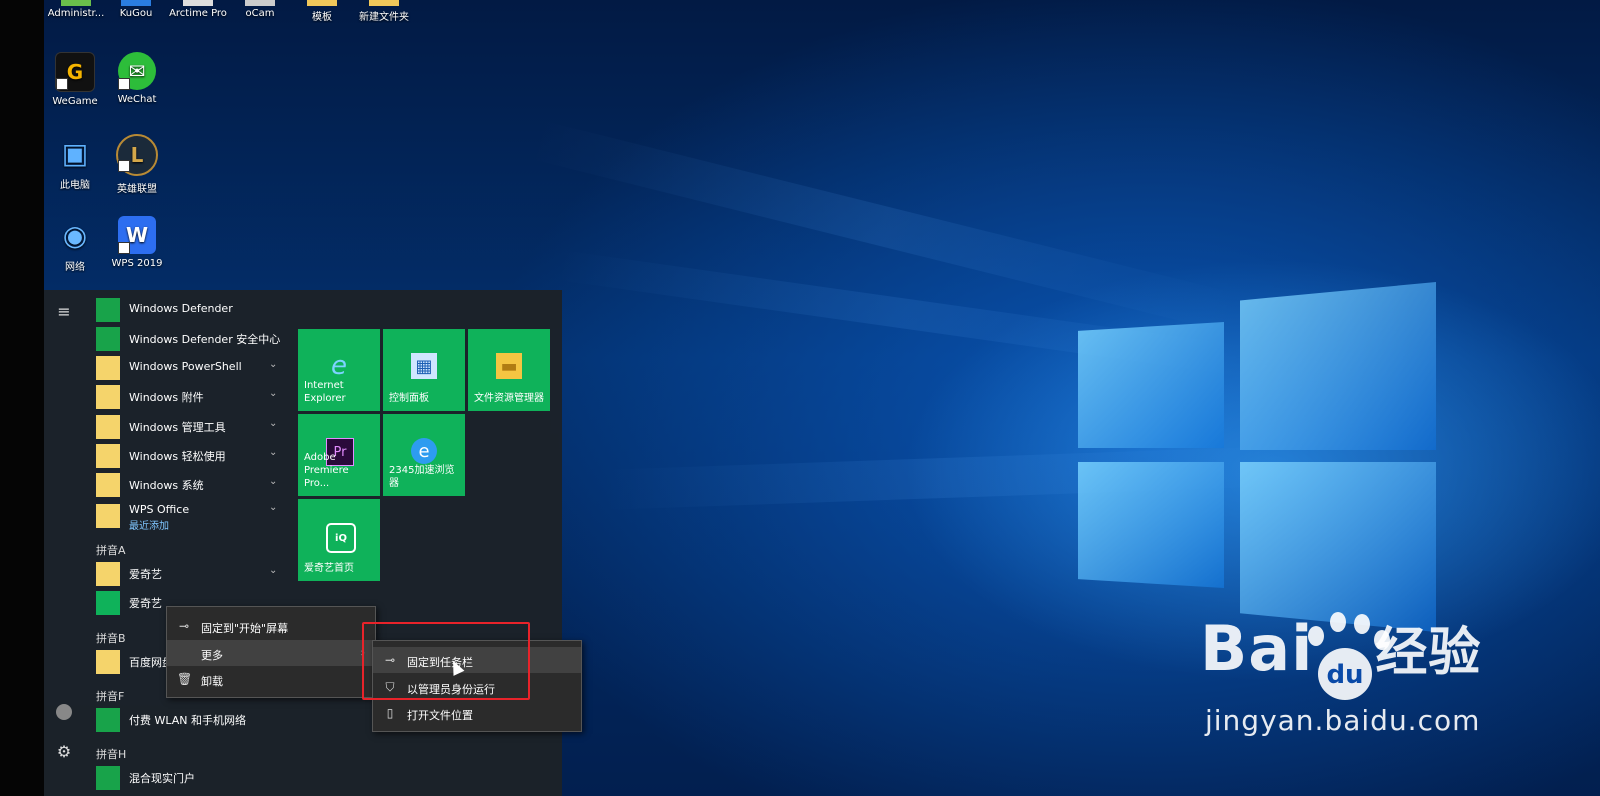  Describe the element at coordinates (424, 366) in the screenshot. I see `control-panel-icon: ▦` at that location.